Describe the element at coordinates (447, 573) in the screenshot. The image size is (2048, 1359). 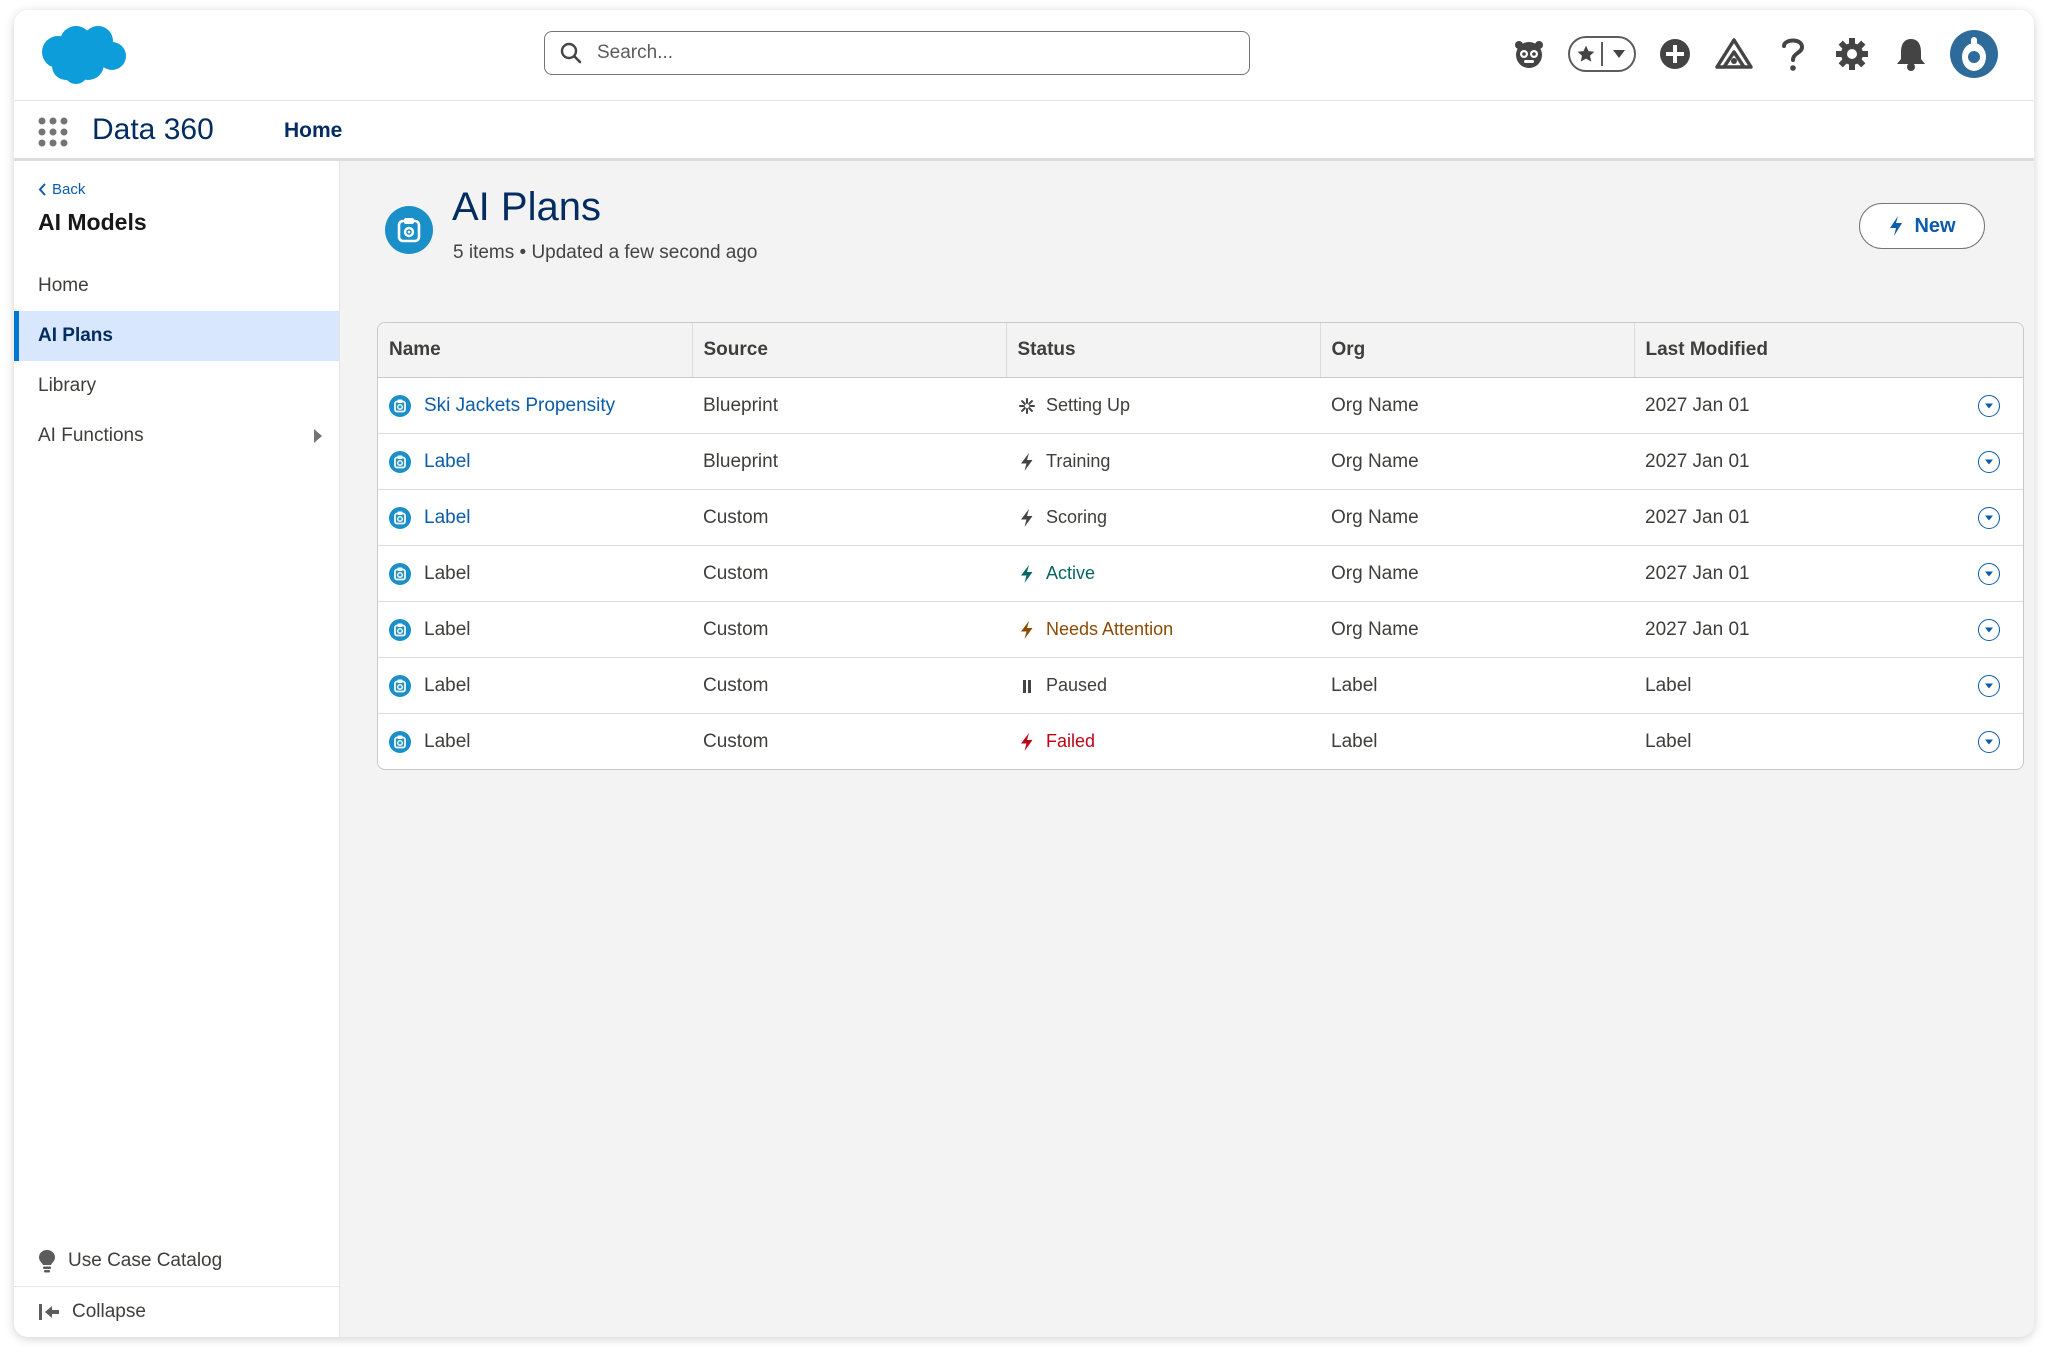
I see `record-name-text: Label` at that location.